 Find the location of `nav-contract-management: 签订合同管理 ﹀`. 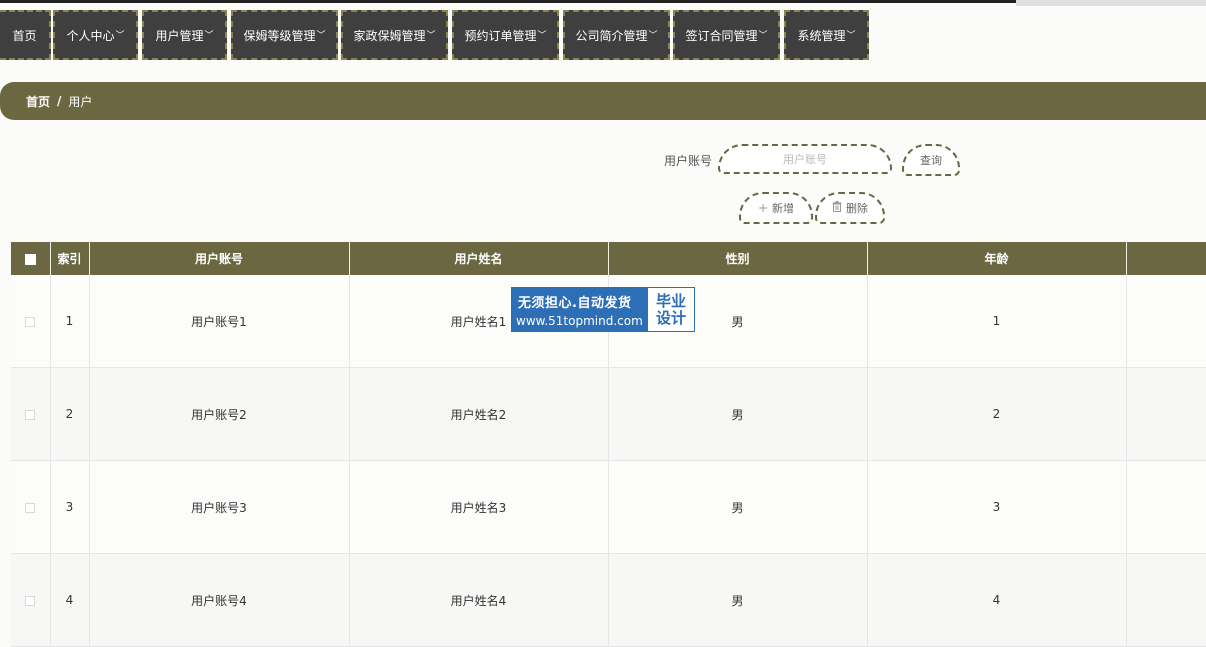

nav-contract-management: 签订合同管理 ﹀ is located at coordinates (726, 35).